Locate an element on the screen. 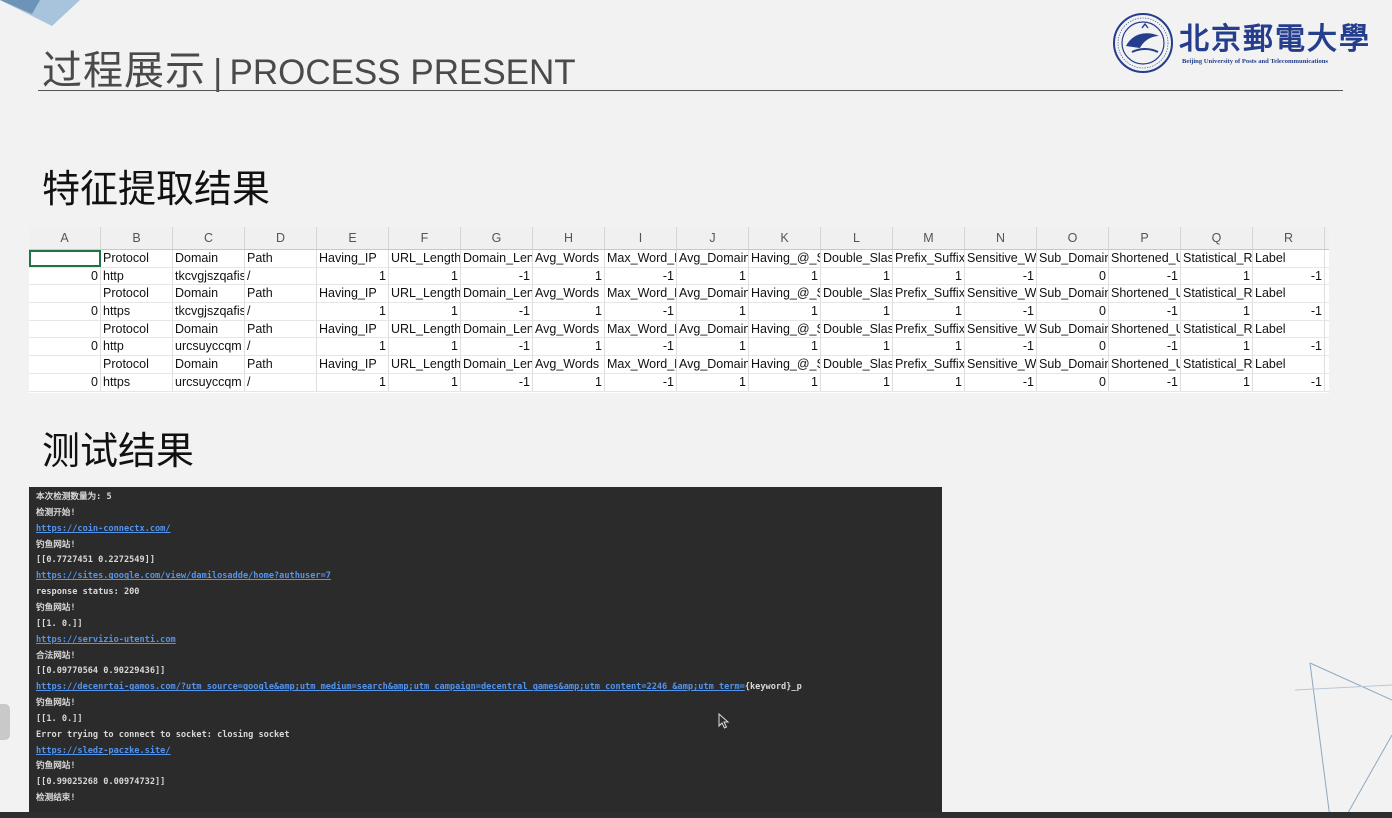  side-panel-tab is located at coordinates (5, 722).